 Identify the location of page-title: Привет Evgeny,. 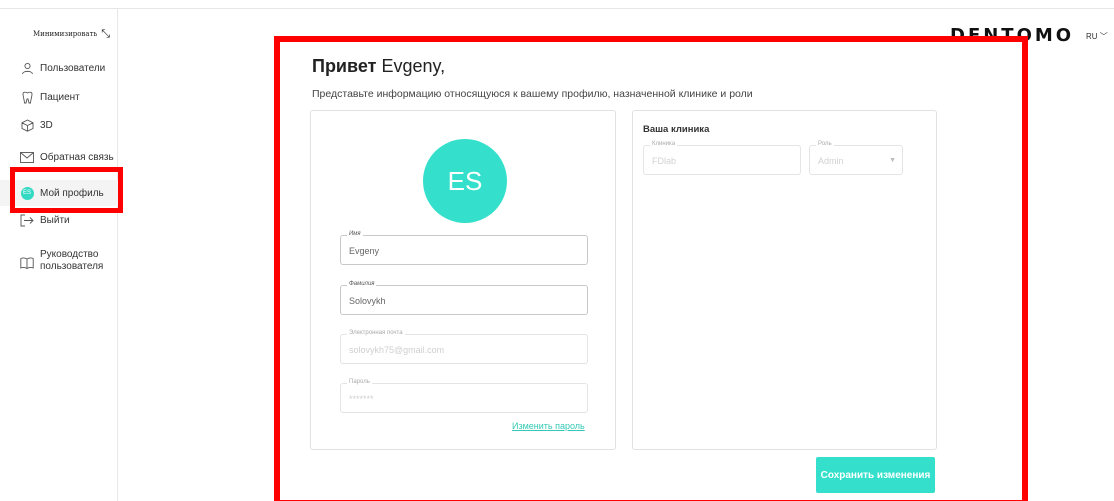
(379, 66).